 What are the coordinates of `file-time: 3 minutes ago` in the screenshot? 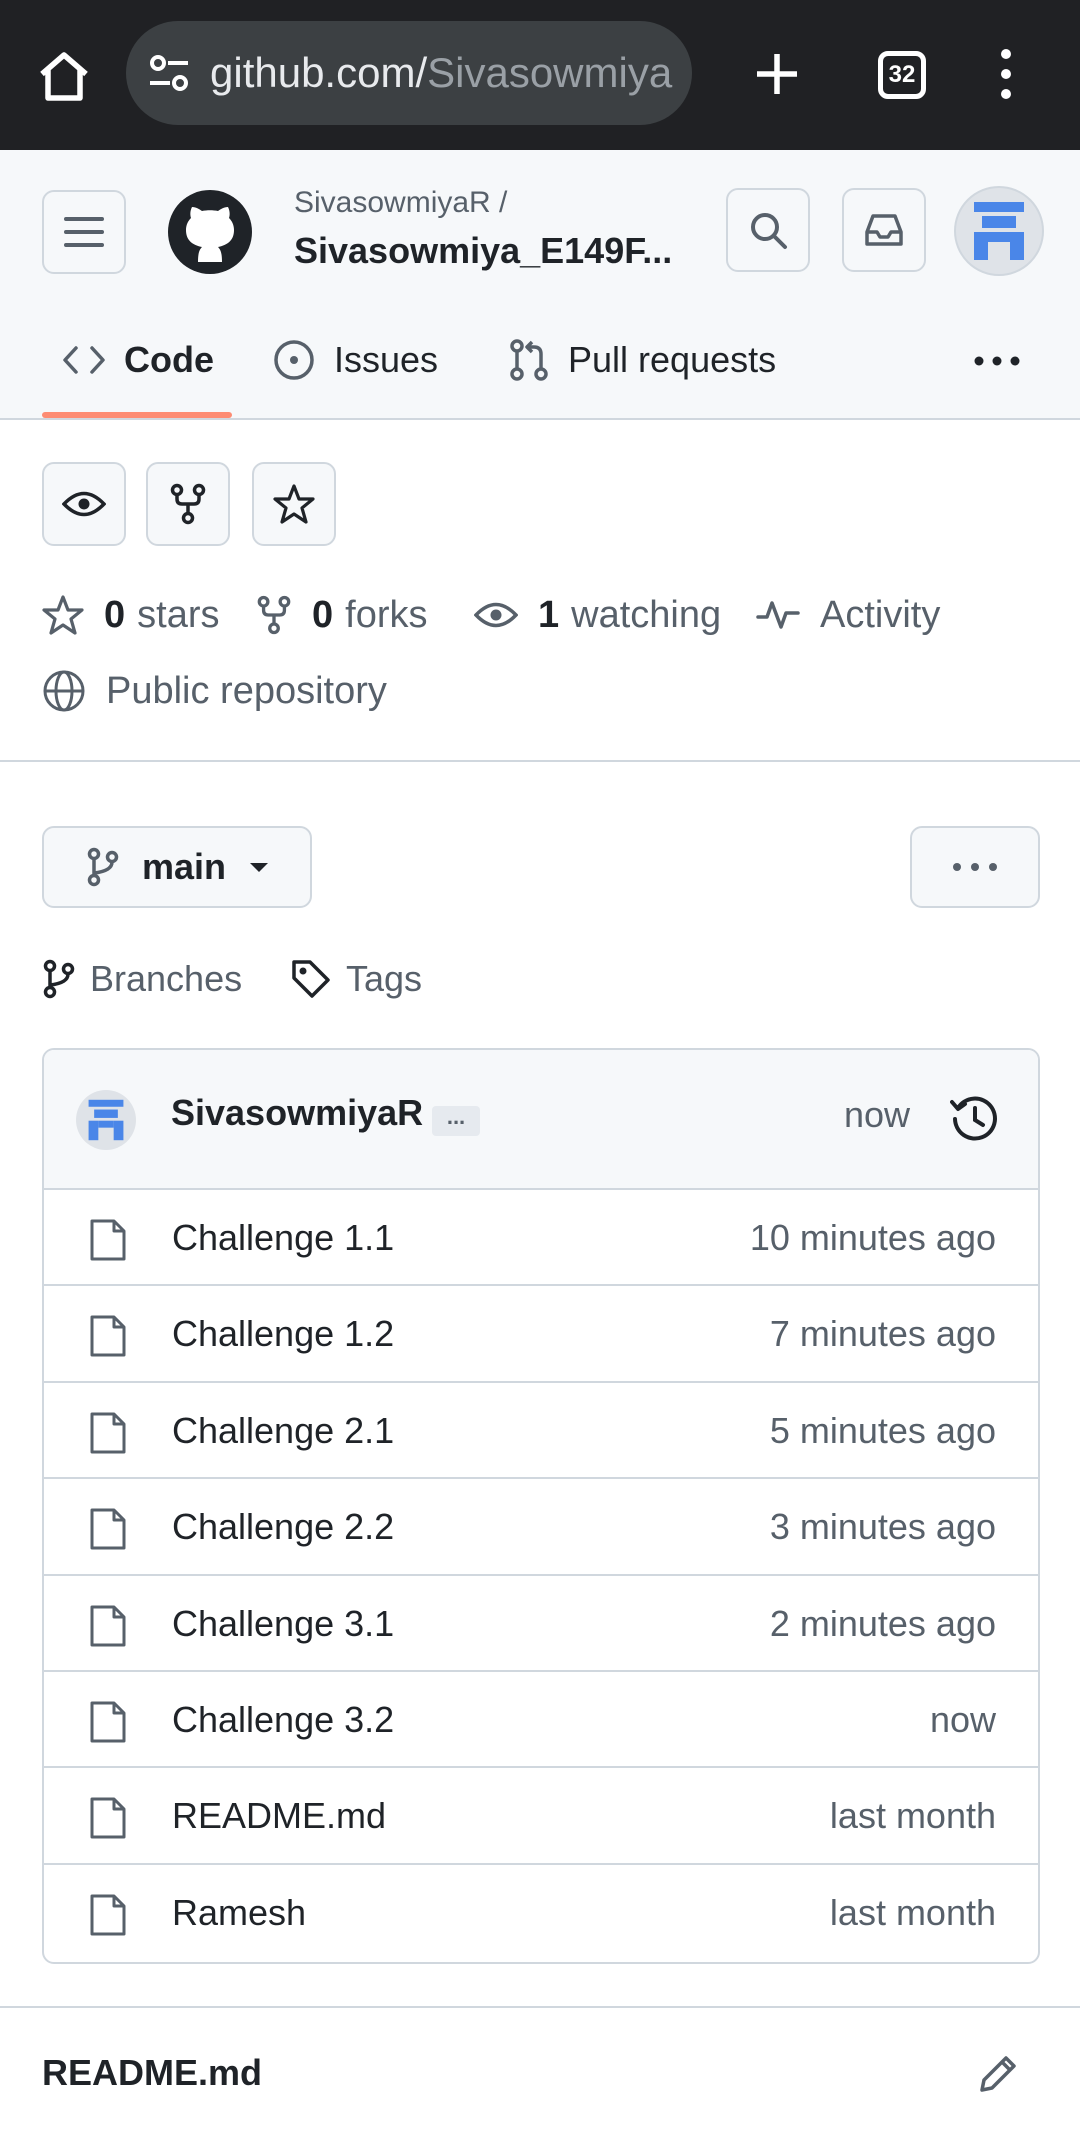 It's located at (882, 1527).